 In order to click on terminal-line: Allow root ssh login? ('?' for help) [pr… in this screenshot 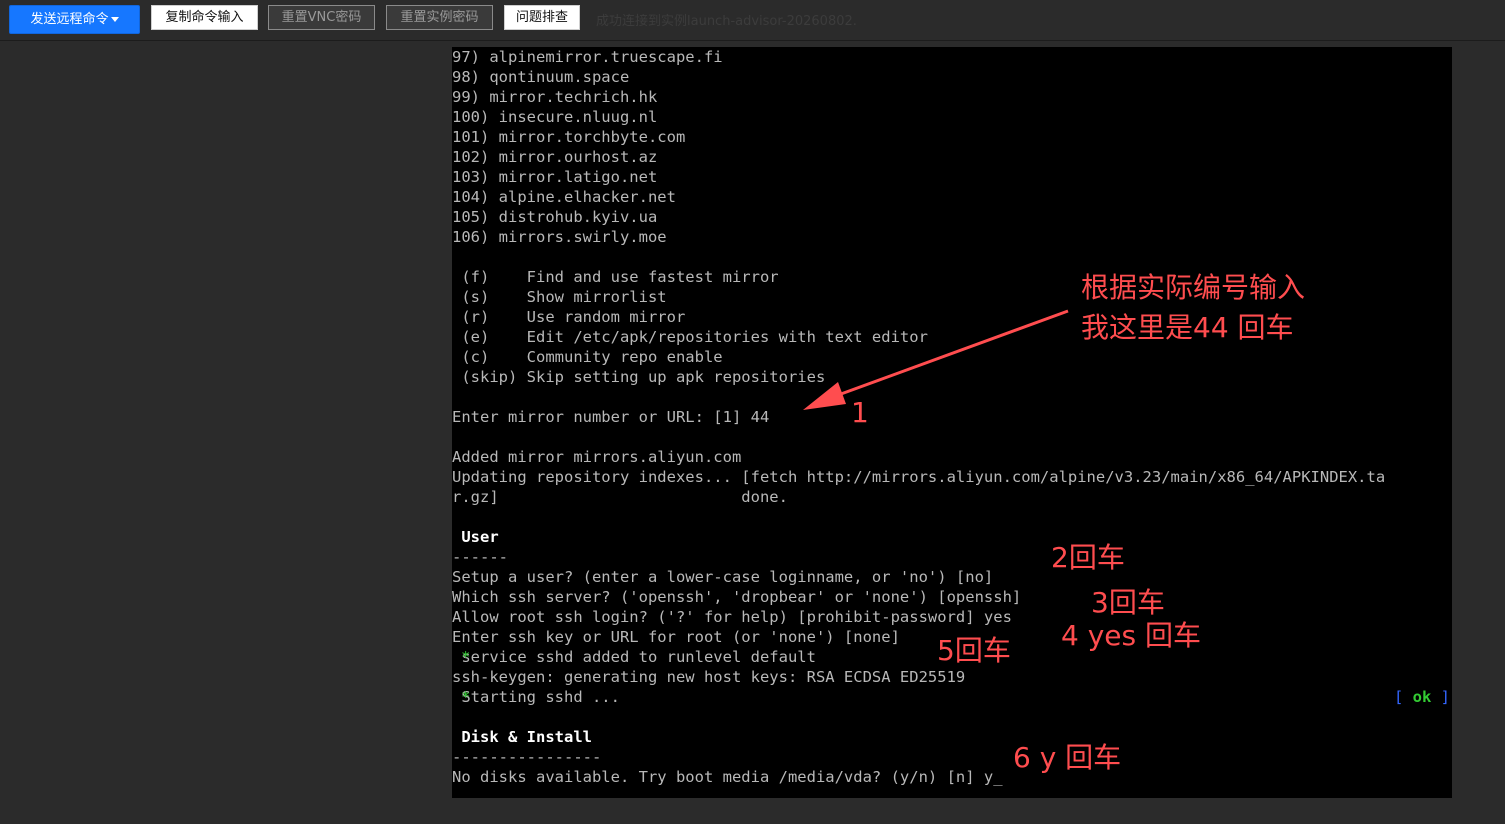, I will do `click(732, 617)`.